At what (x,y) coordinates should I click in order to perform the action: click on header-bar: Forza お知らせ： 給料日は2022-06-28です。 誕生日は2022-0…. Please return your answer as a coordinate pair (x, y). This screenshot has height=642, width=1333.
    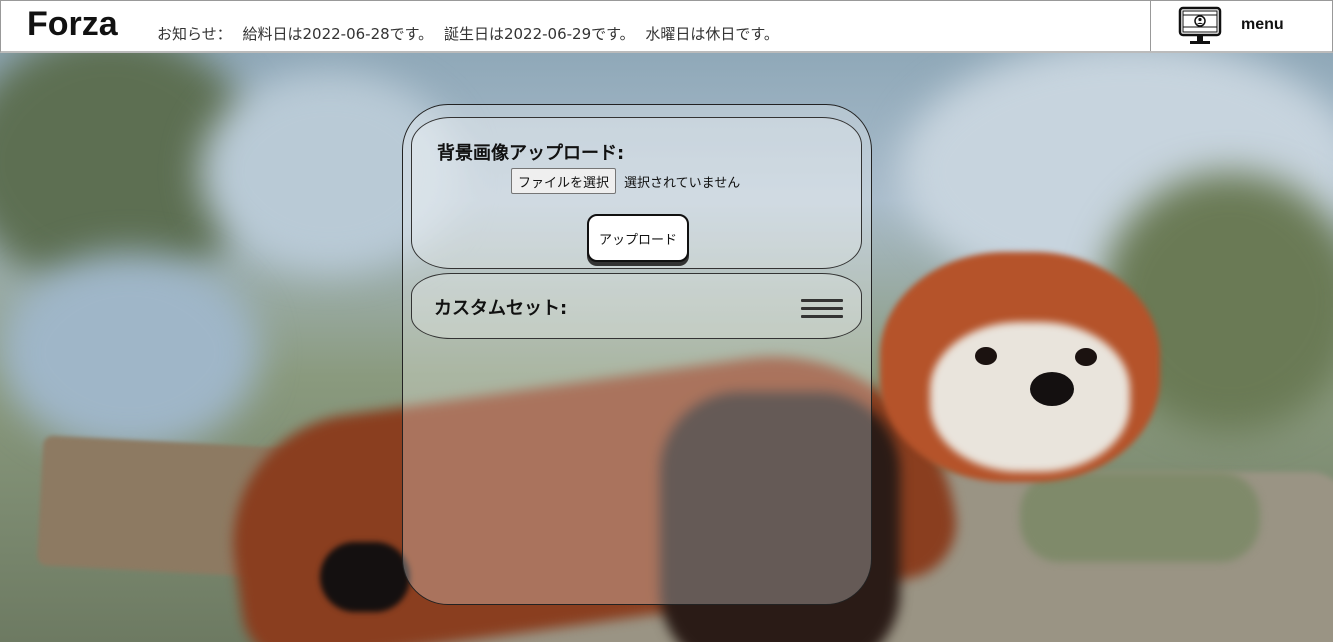
    Looking at the image, I should click on (666, 26).